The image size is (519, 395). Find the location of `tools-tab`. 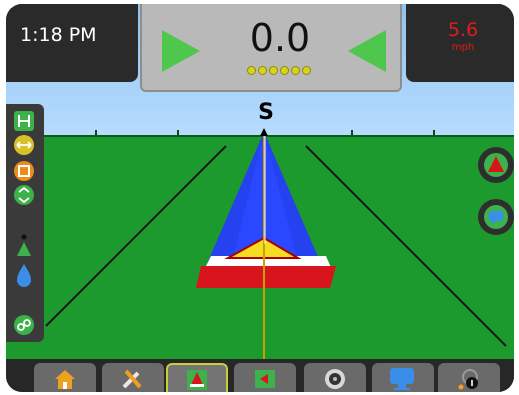

tools-tab is located at coordinates (133, 377).